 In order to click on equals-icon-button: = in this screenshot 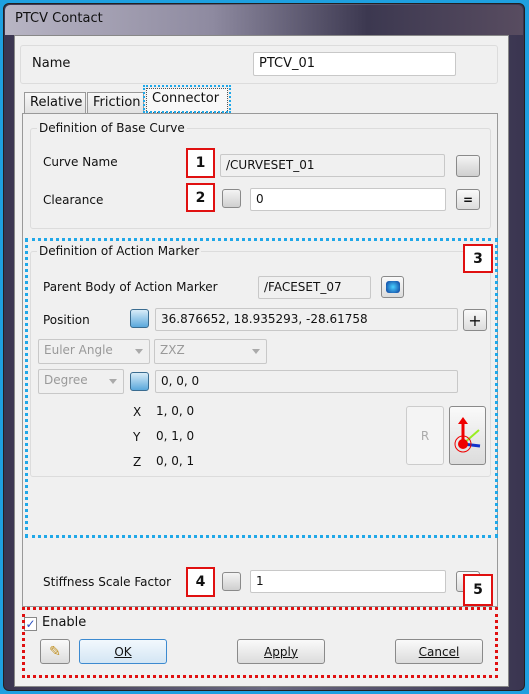, I will do `click(468, 199)`.